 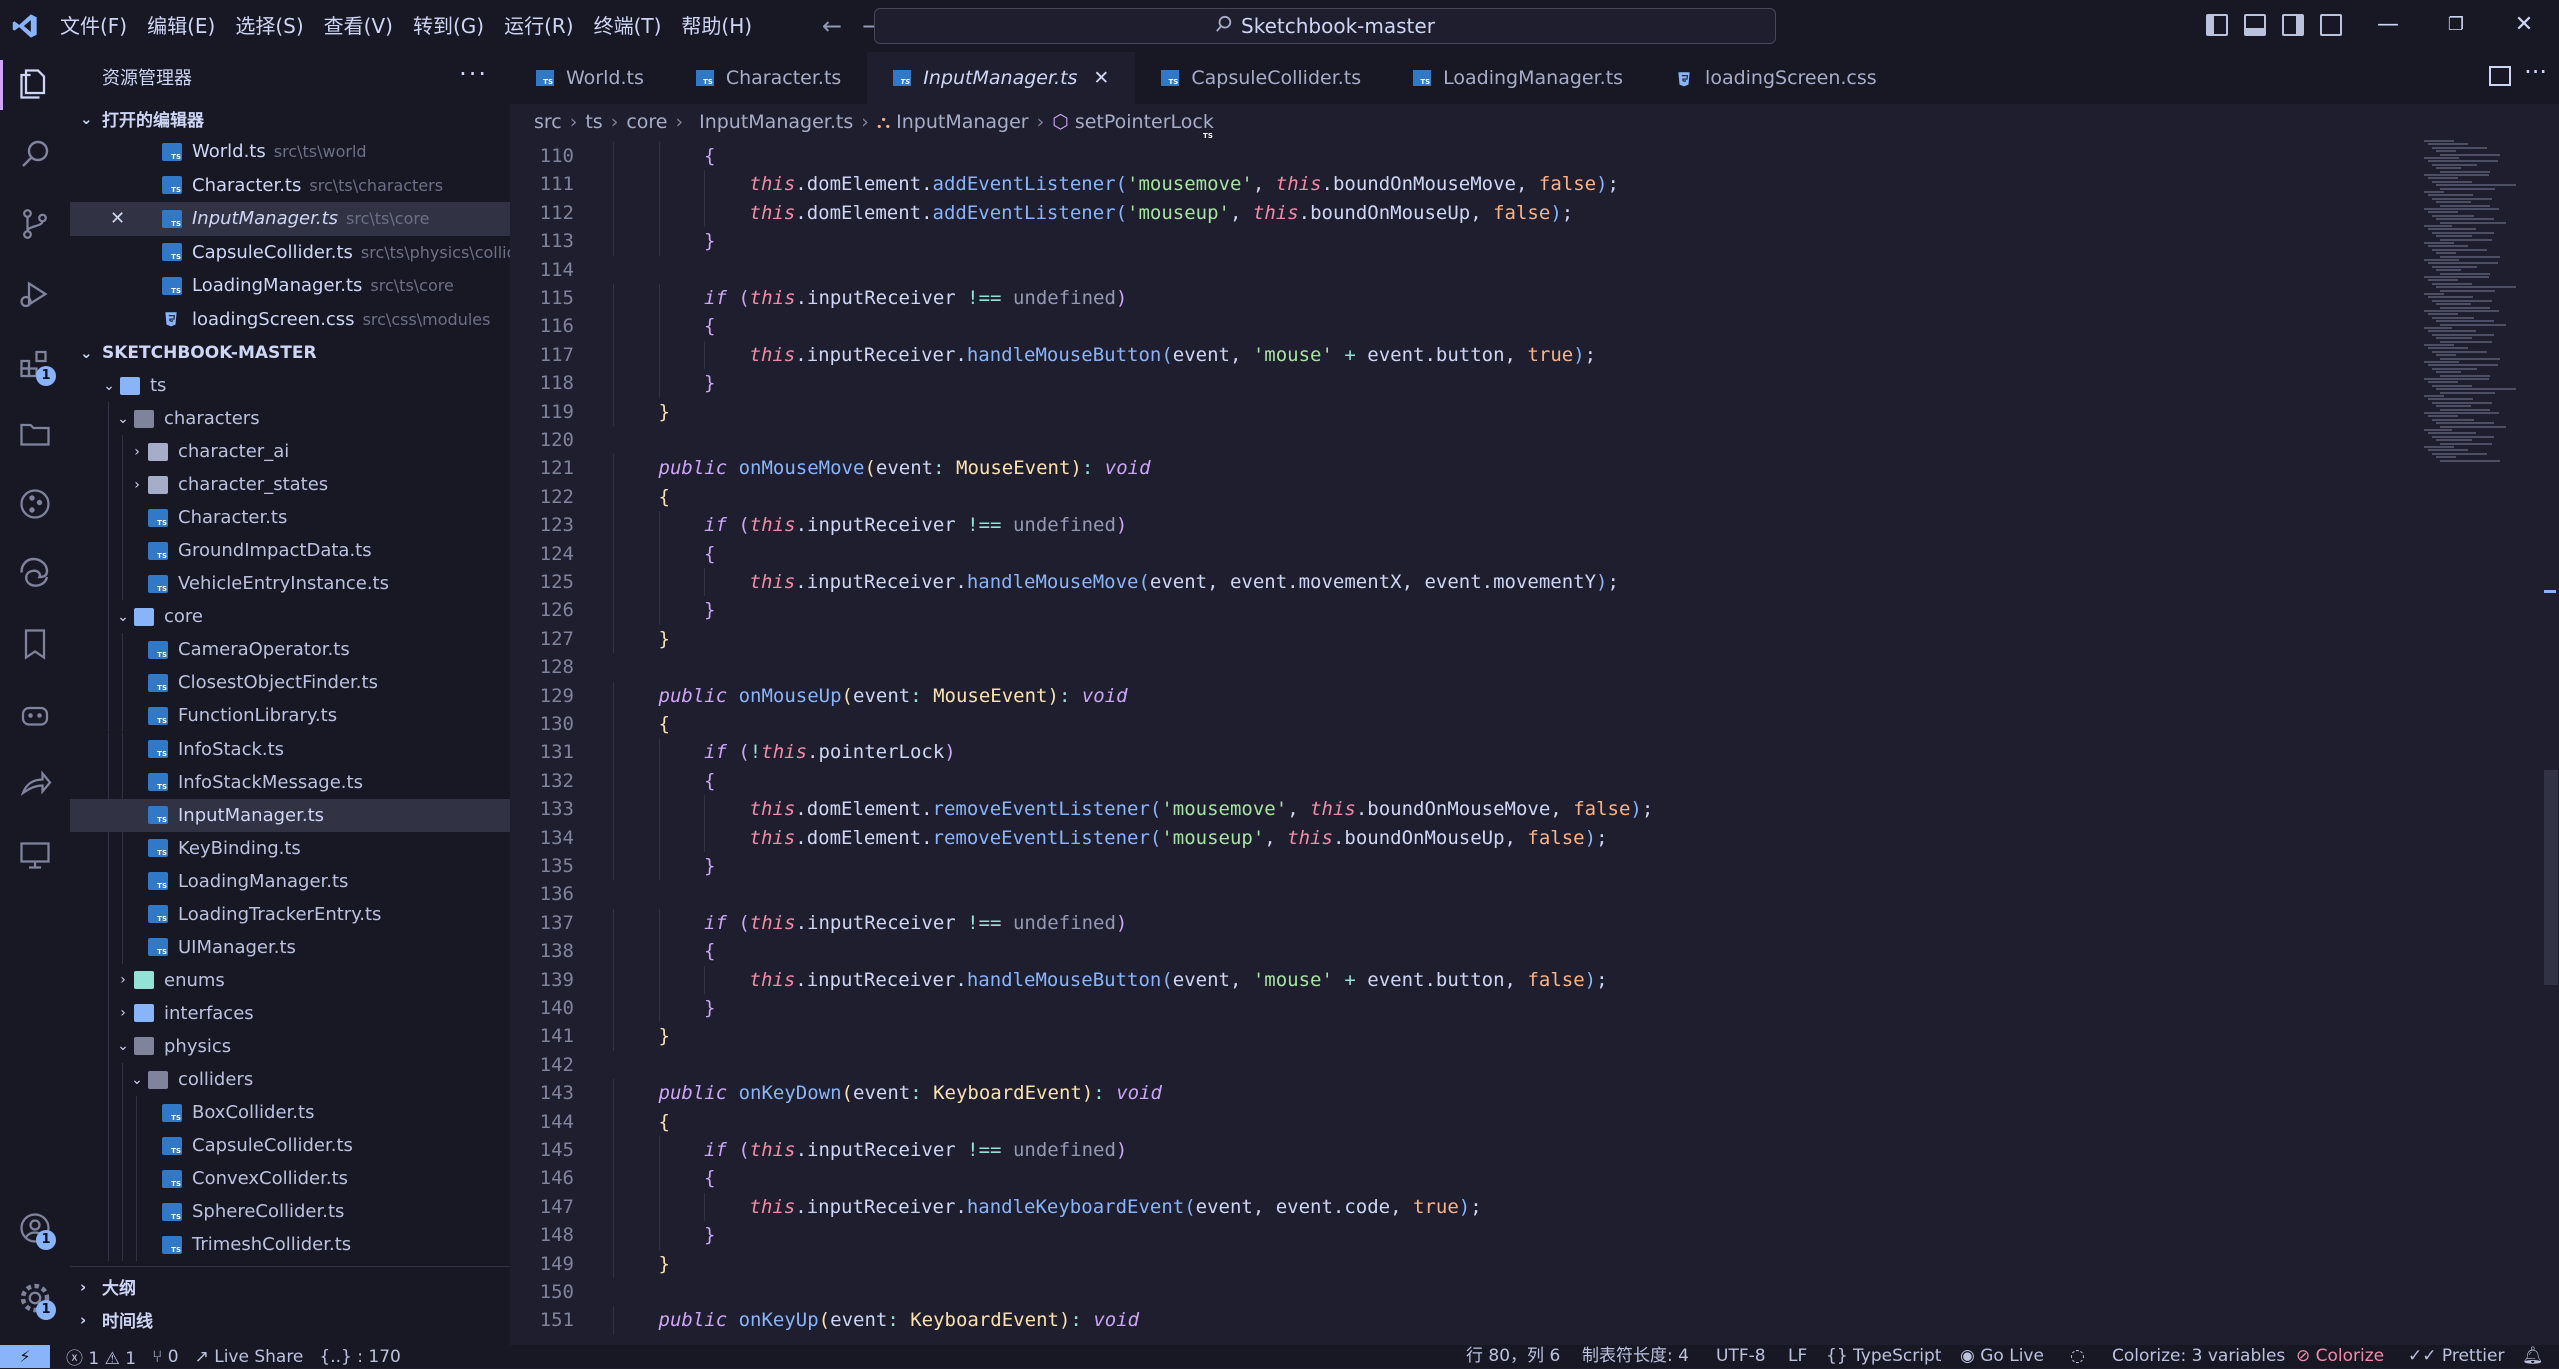 What do you see at coordinates (290, 1245) in the screenshot?
I see `file-tree-item: TrimeshCollider.ts` at bounding box center [290, 1245].